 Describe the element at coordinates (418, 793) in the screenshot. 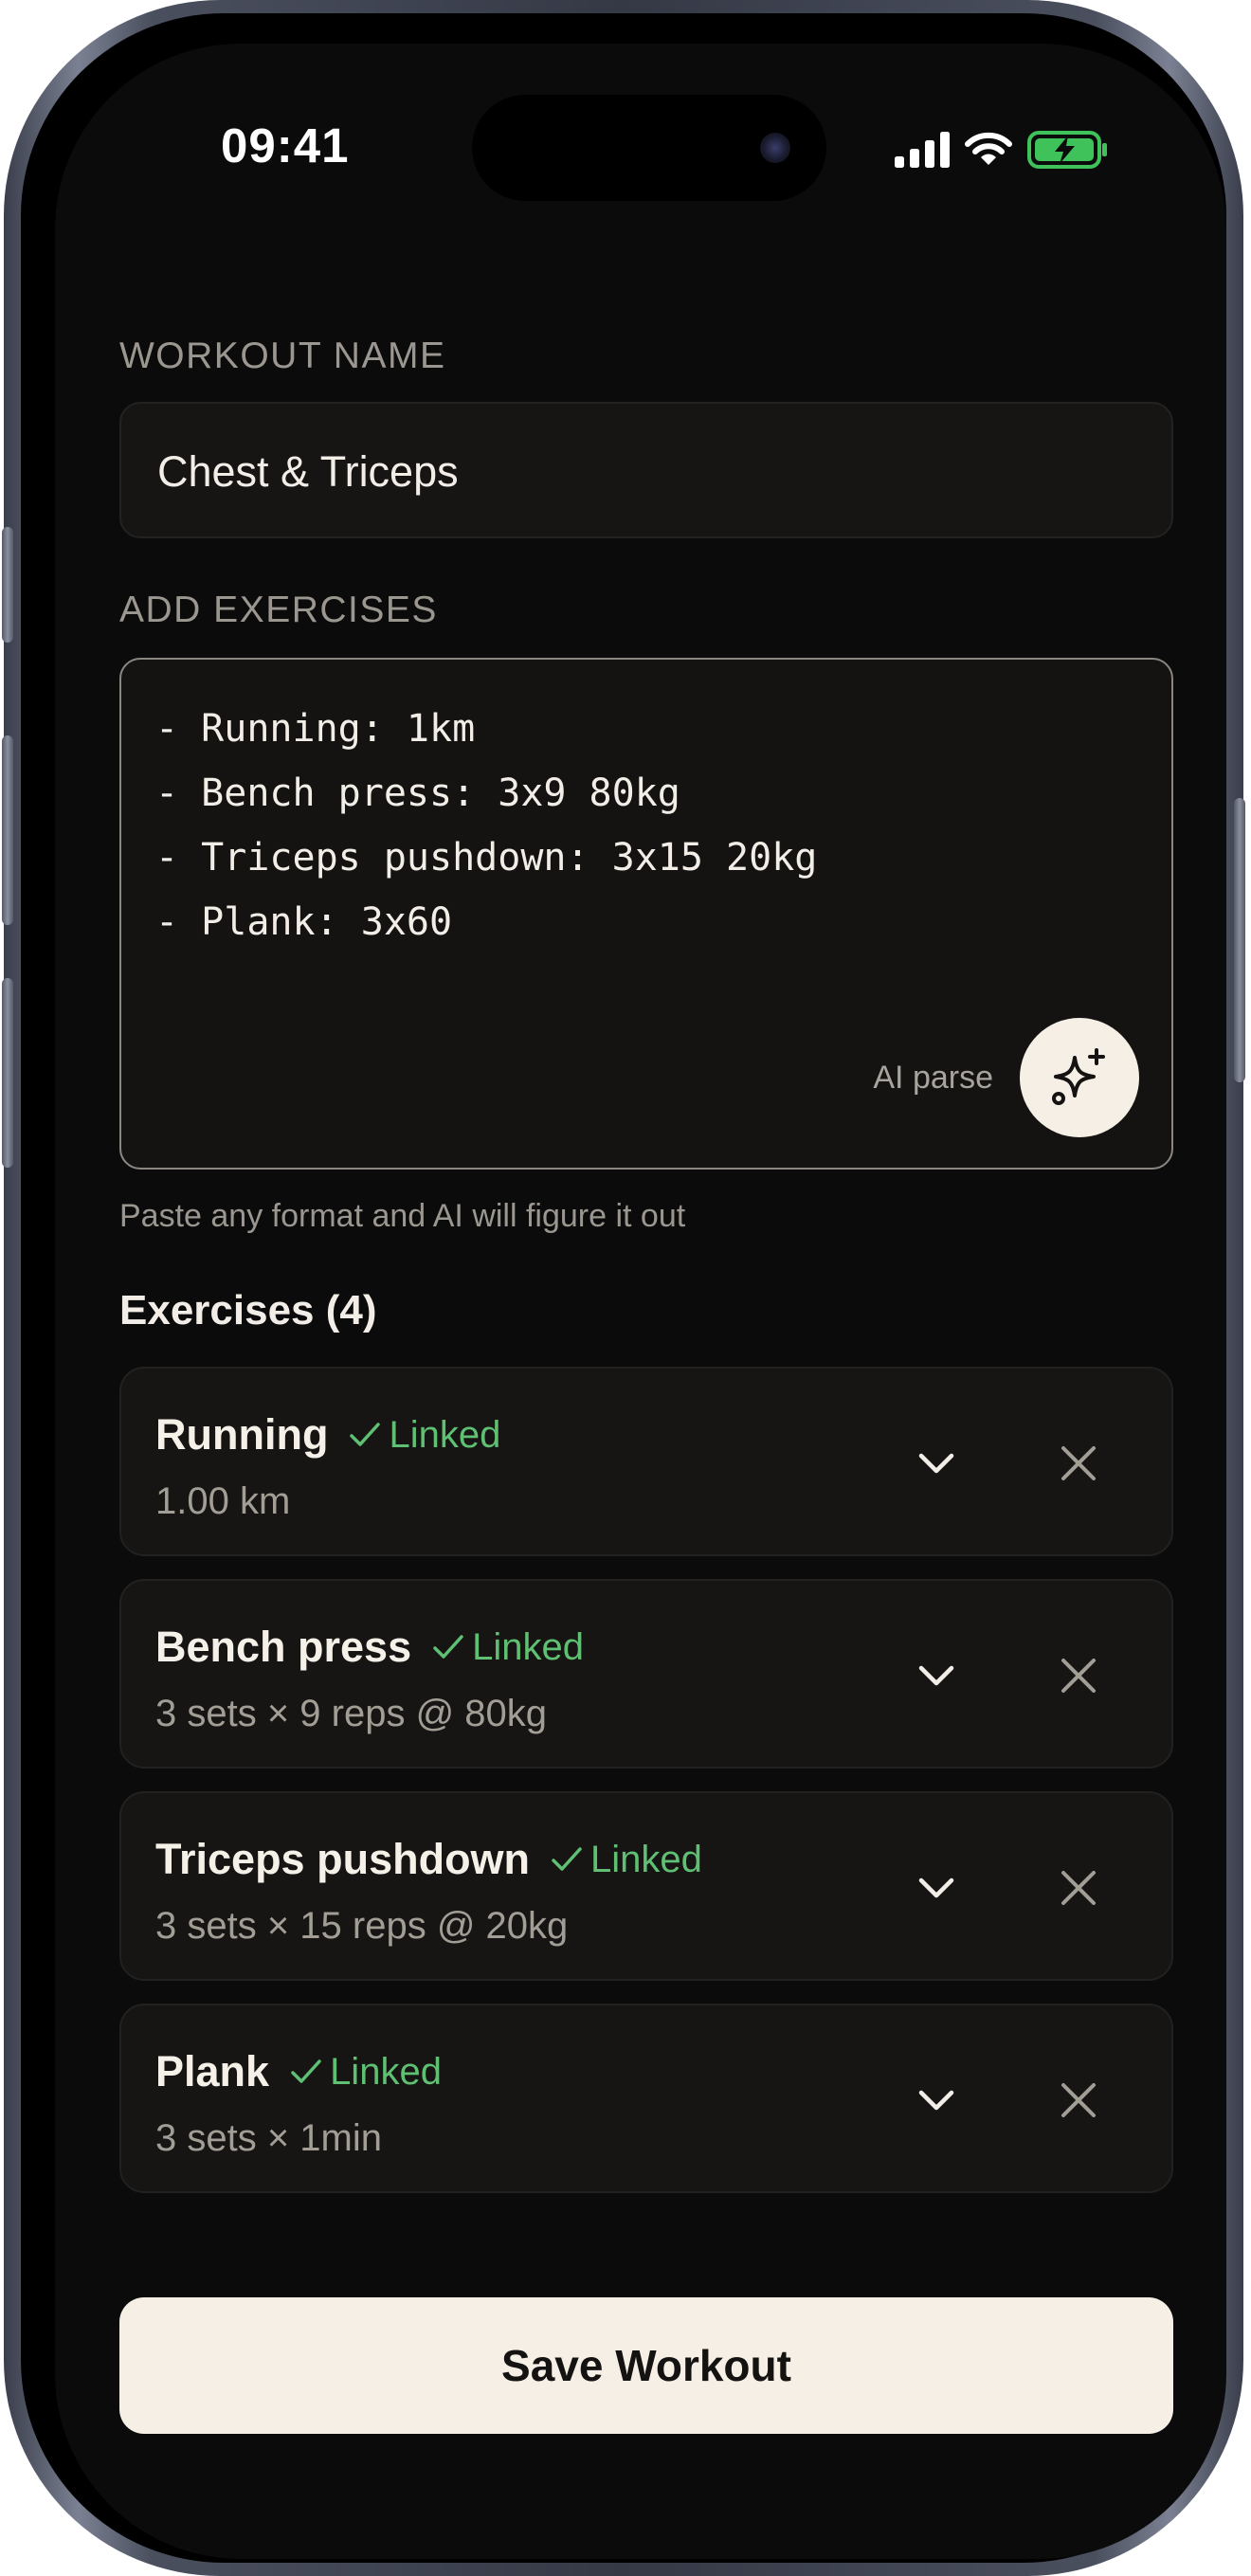

I see `textarea-line: - Bench press: 3x9 80kg` at that location.